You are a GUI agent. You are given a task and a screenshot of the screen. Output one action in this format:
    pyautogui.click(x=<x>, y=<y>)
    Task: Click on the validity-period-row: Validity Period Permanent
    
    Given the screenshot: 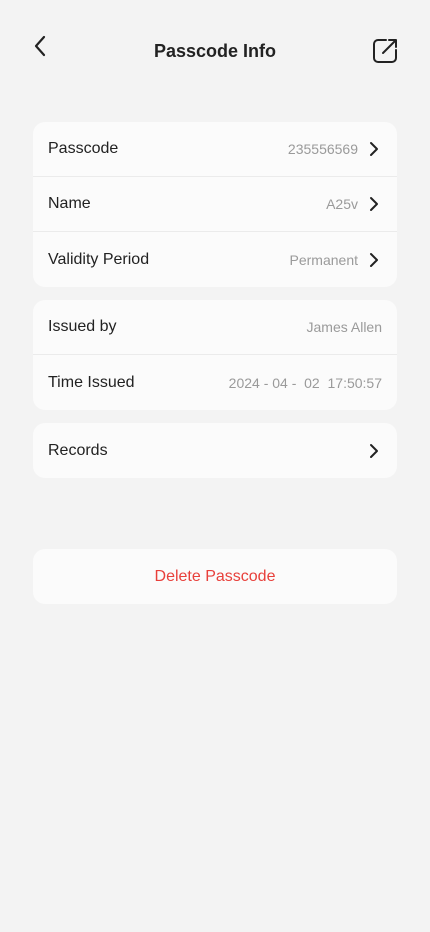 What is the action you would take?
    pyautogui.click(x=215, y=259)
    